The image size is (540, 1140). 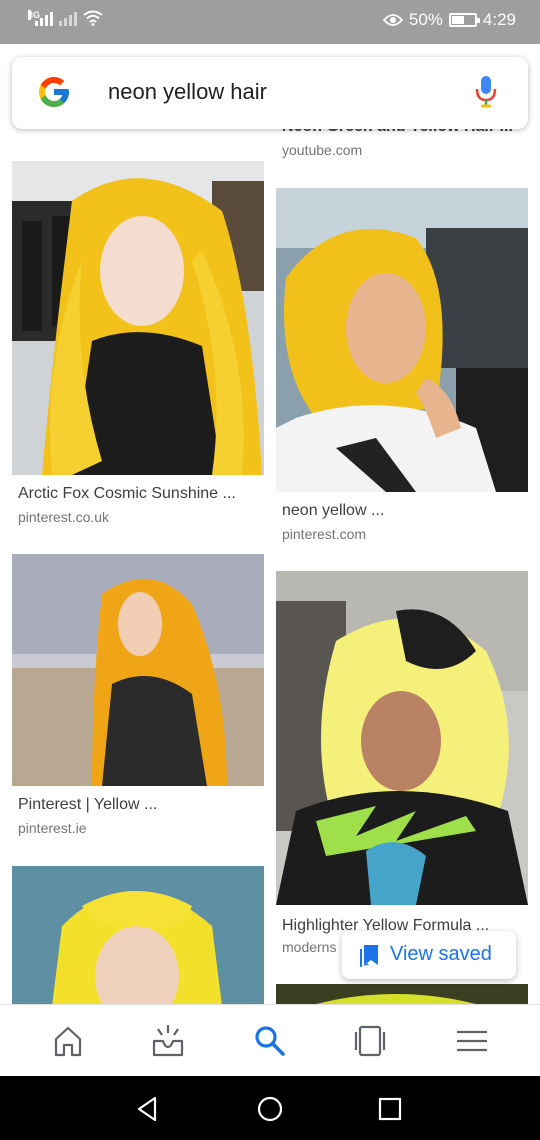 What do you see at coordinates (370, 1041) in the screenshot?
I see `tabs-icon` at bounding box center [370, 1041].